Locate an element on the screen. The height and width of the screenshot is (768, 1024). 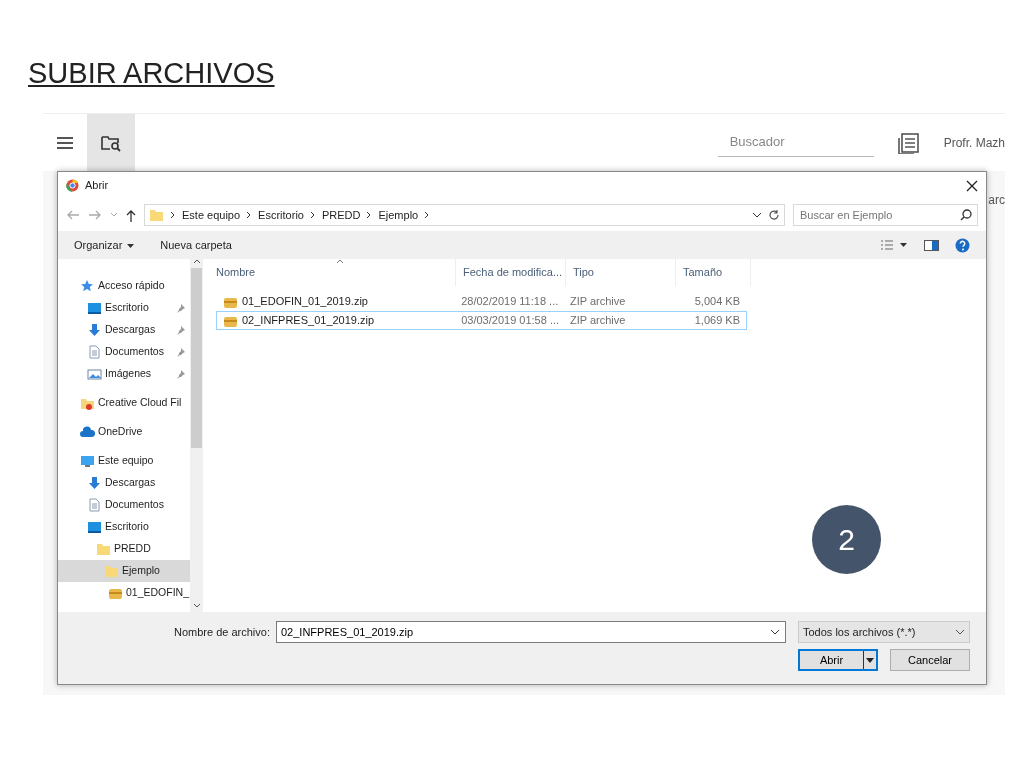
nav-item: Este equipo is located at coordinates (124, 461).